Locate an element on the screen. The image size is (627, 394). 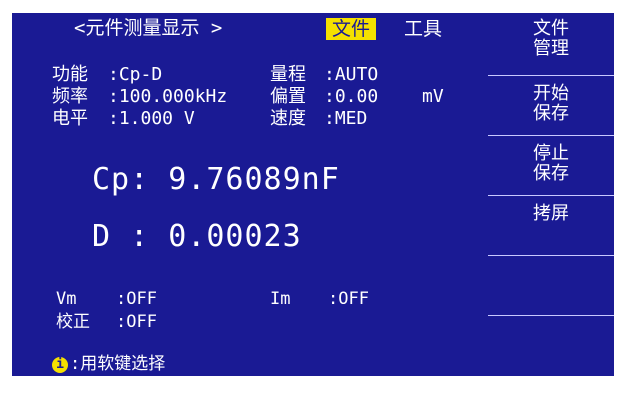
level-label: 电平 is located at coordinates (70, 118).